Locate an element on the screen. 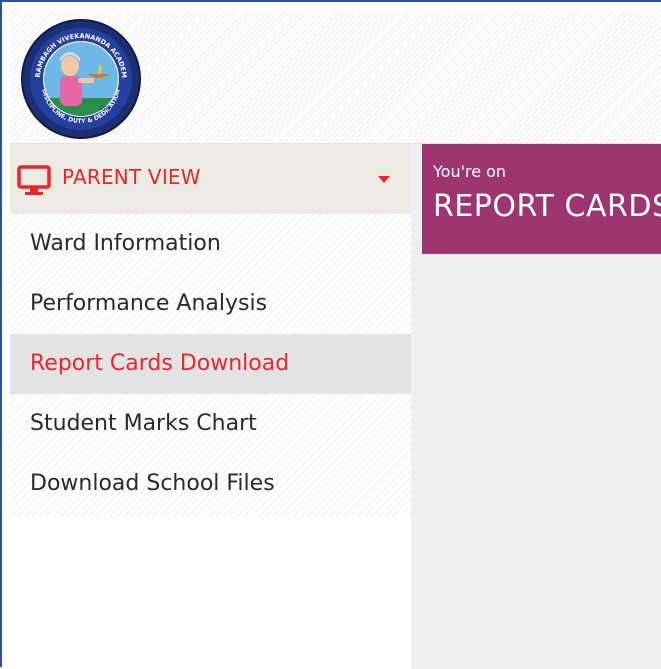  sidebar-item-student-marks-chart: Student Marks Chart is located at coordinates (210, 424).